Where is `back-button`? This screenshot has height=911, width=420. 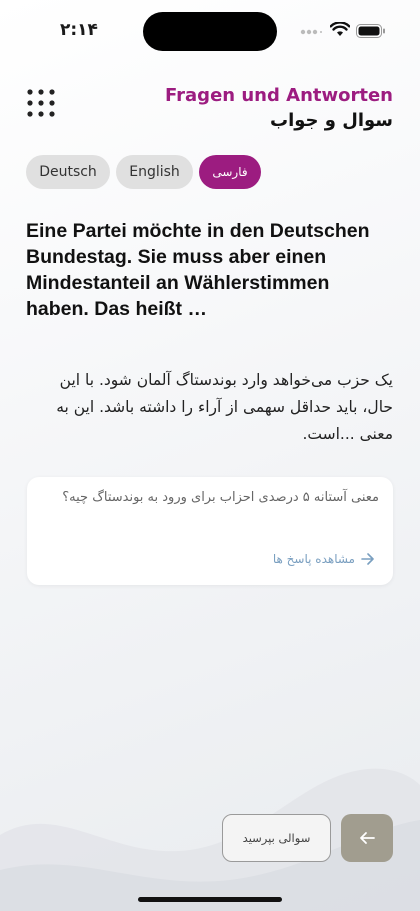 back-button is located at coordinates (367, 838).